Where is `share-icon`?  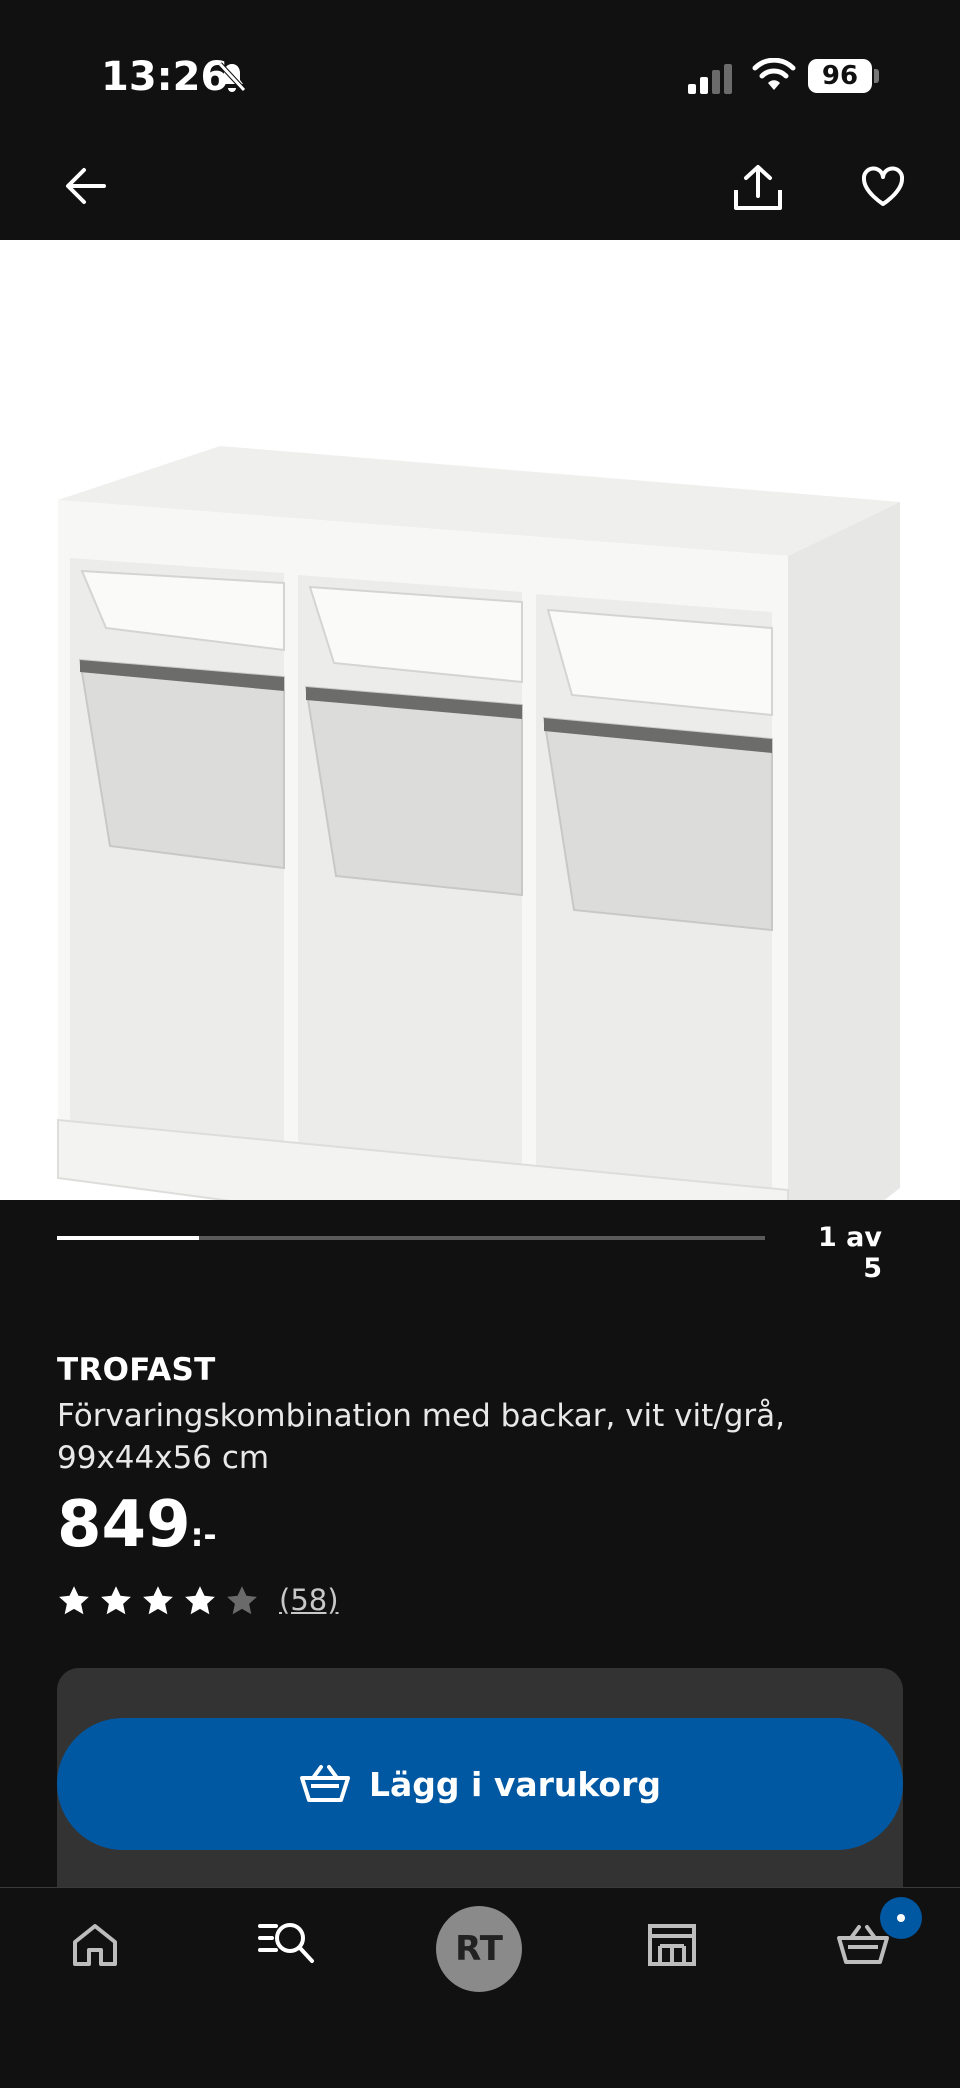
share-icon is located at coordinates (758, 188).